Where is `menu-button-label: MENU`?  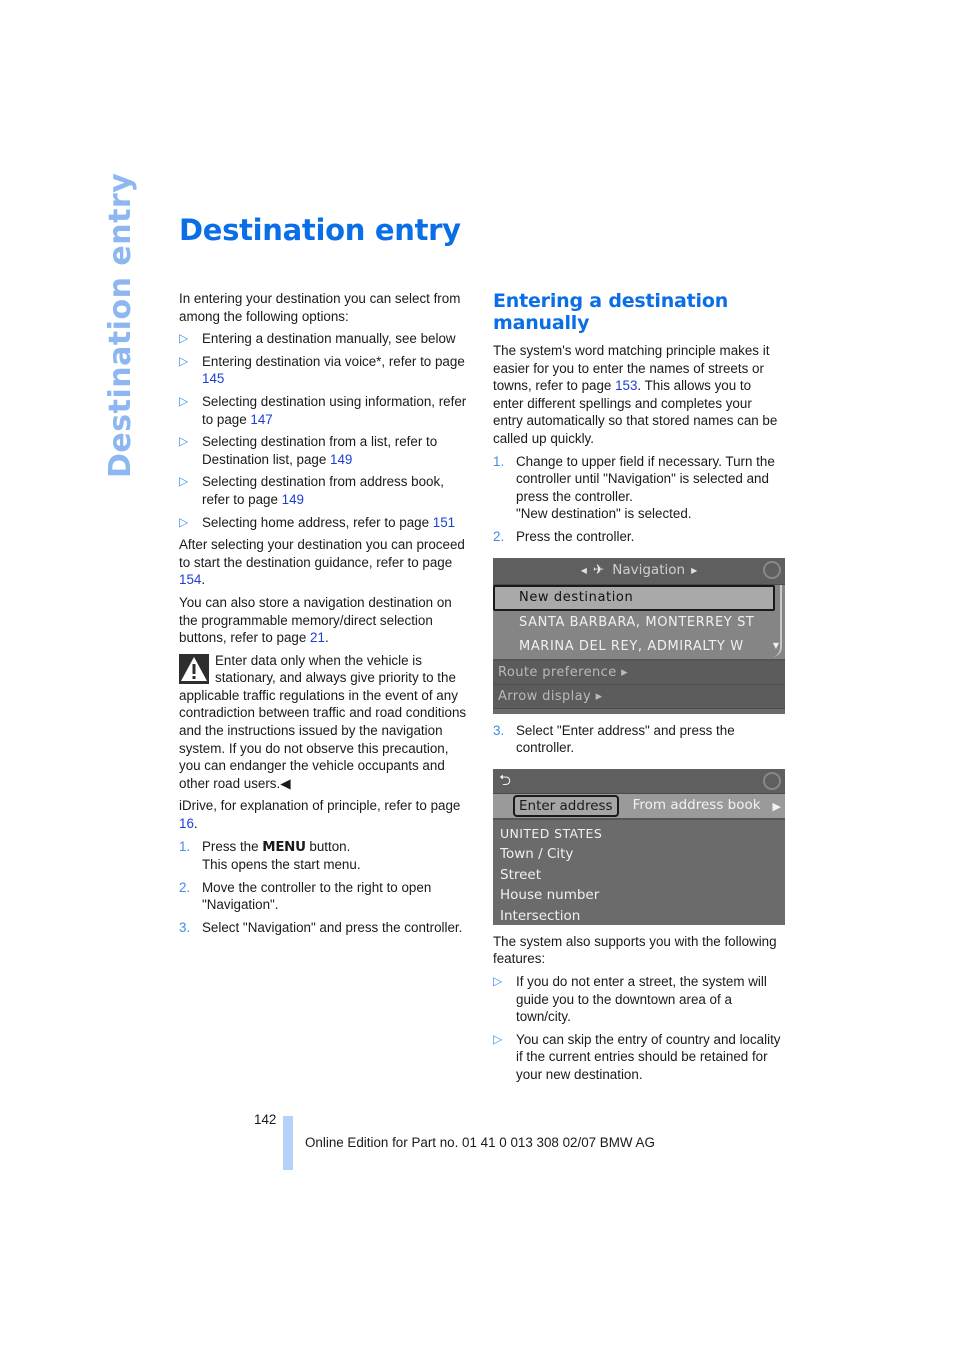 menu-button-label: MENU is located at coordinates (284, 847).